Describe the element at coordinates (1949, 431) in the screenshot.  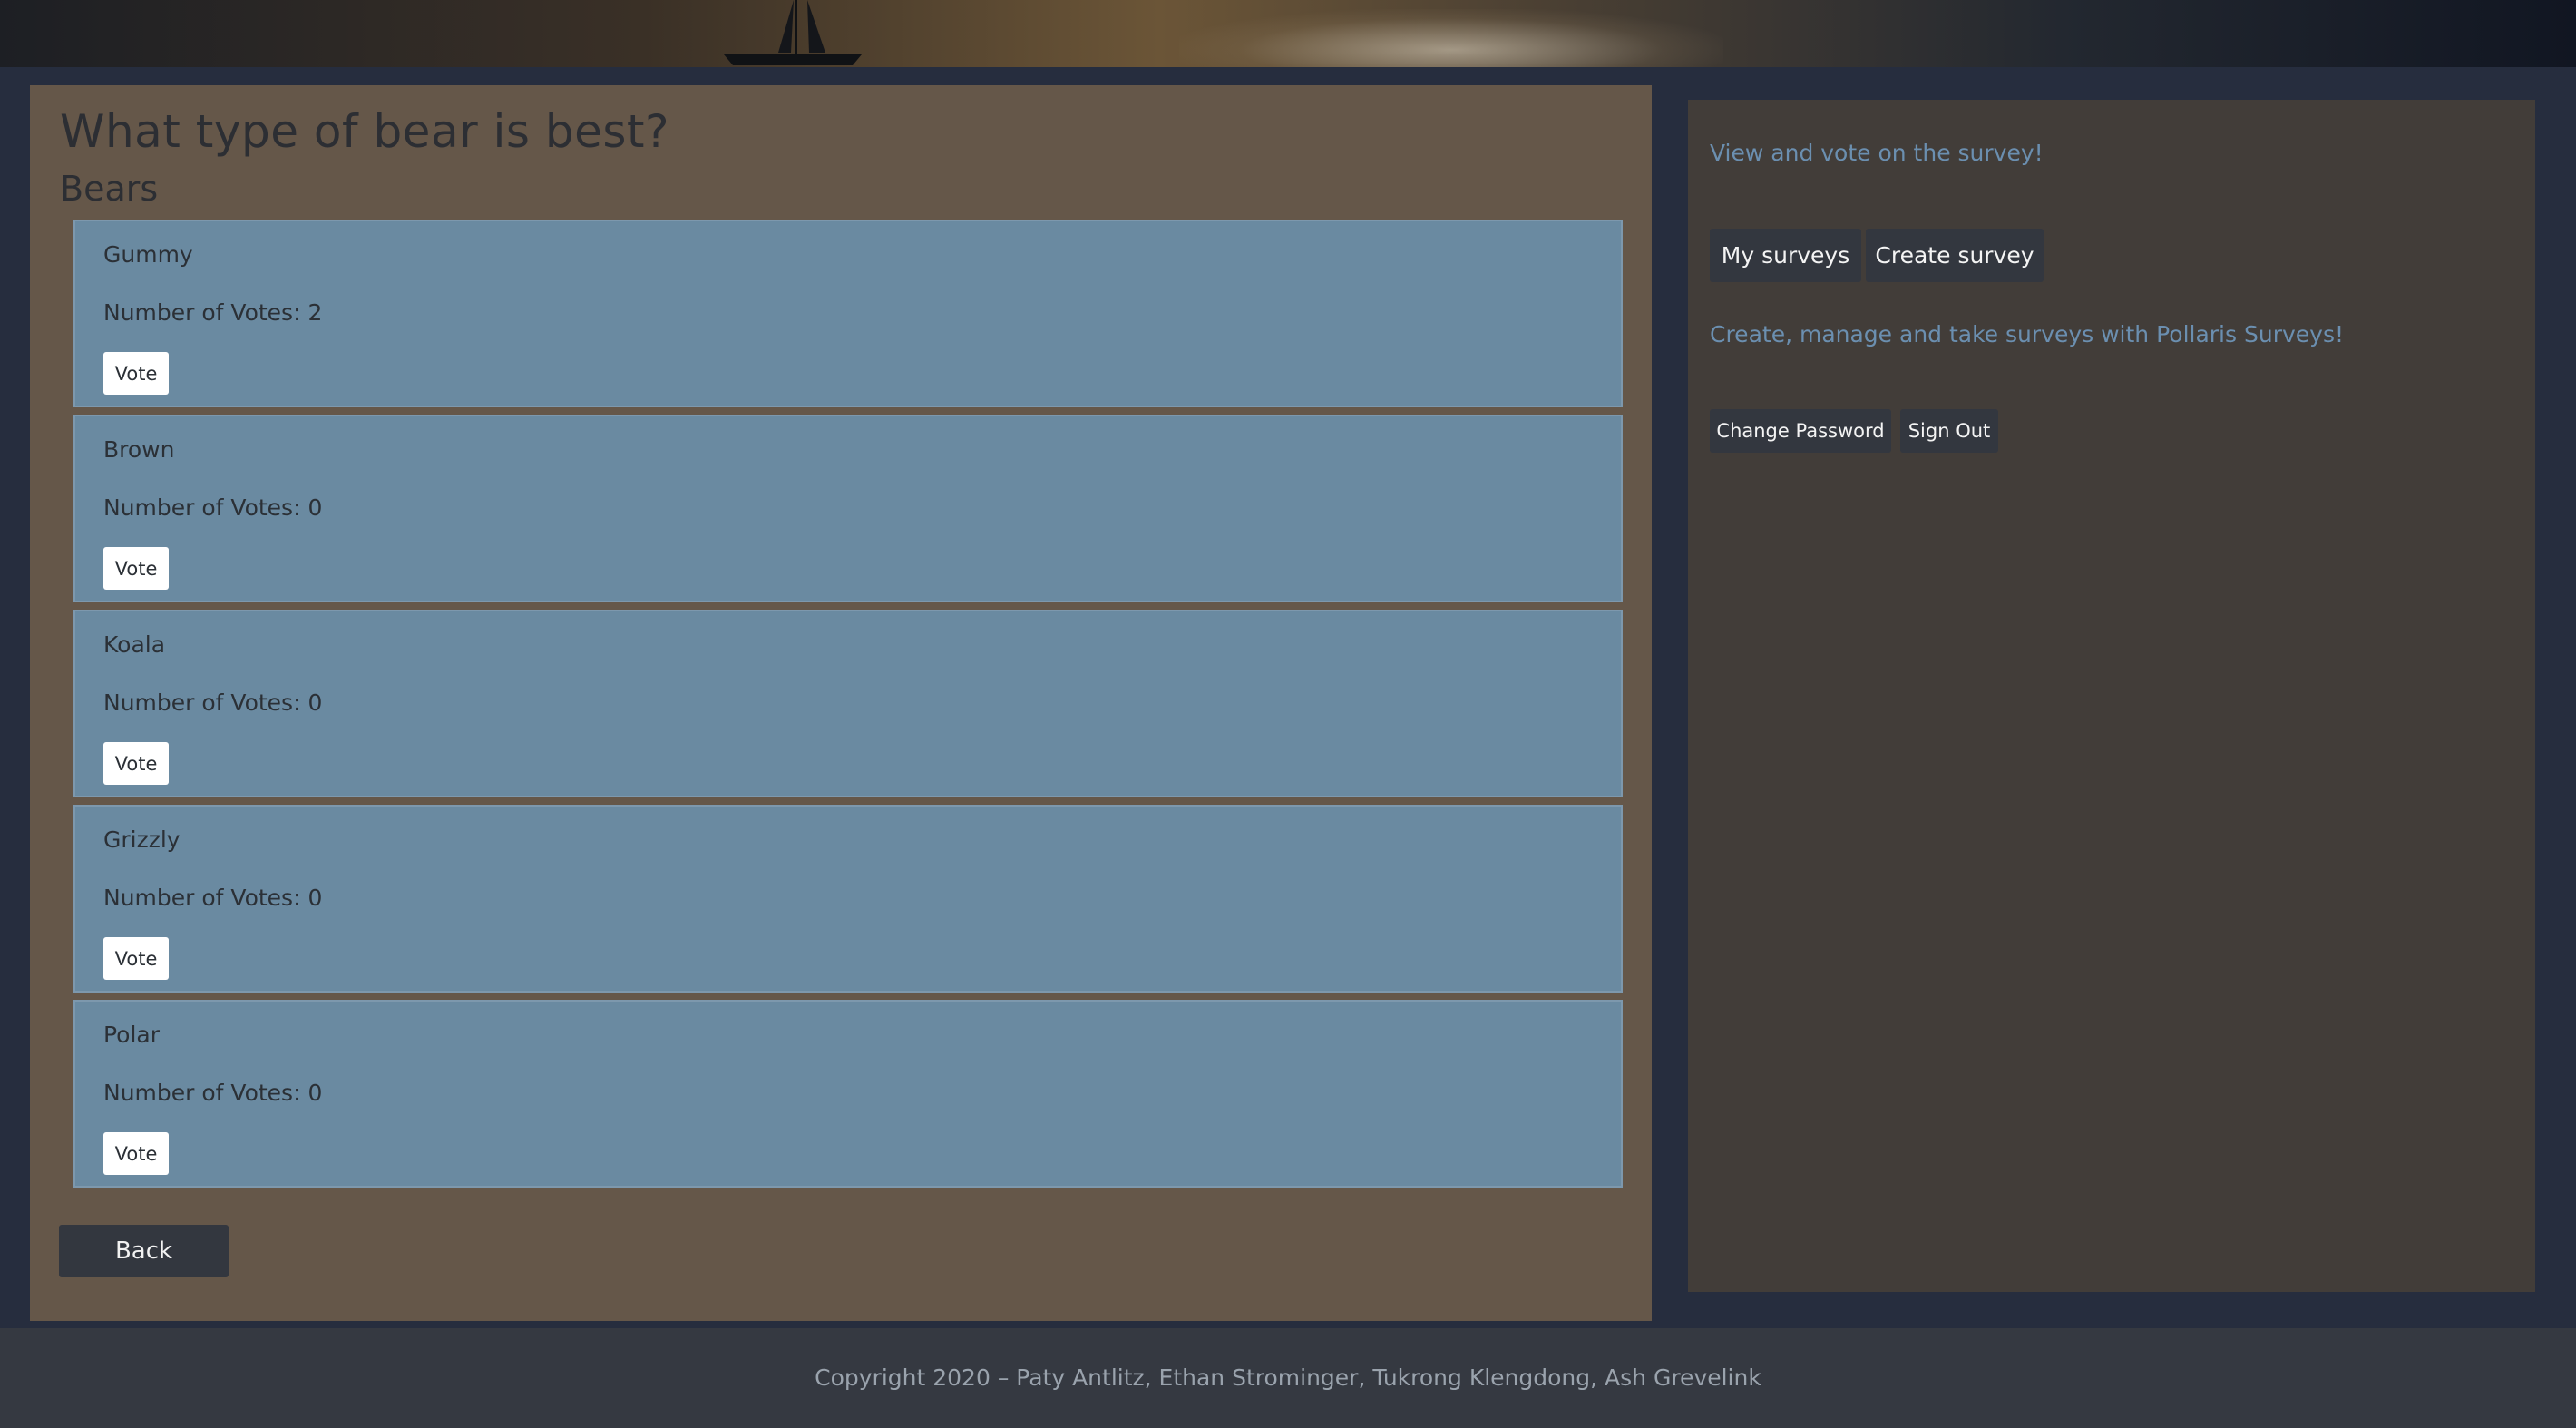
I see `sign-out-button: Sign Out` at that location.